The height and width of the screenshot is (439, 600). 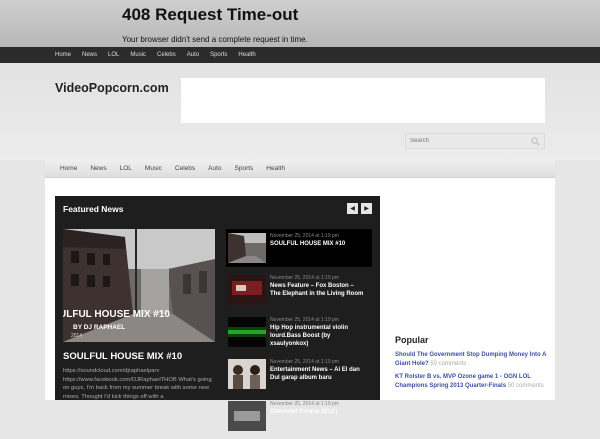 I want to click on error-title: 408 Request Time-out, so click(x=210, y=14).